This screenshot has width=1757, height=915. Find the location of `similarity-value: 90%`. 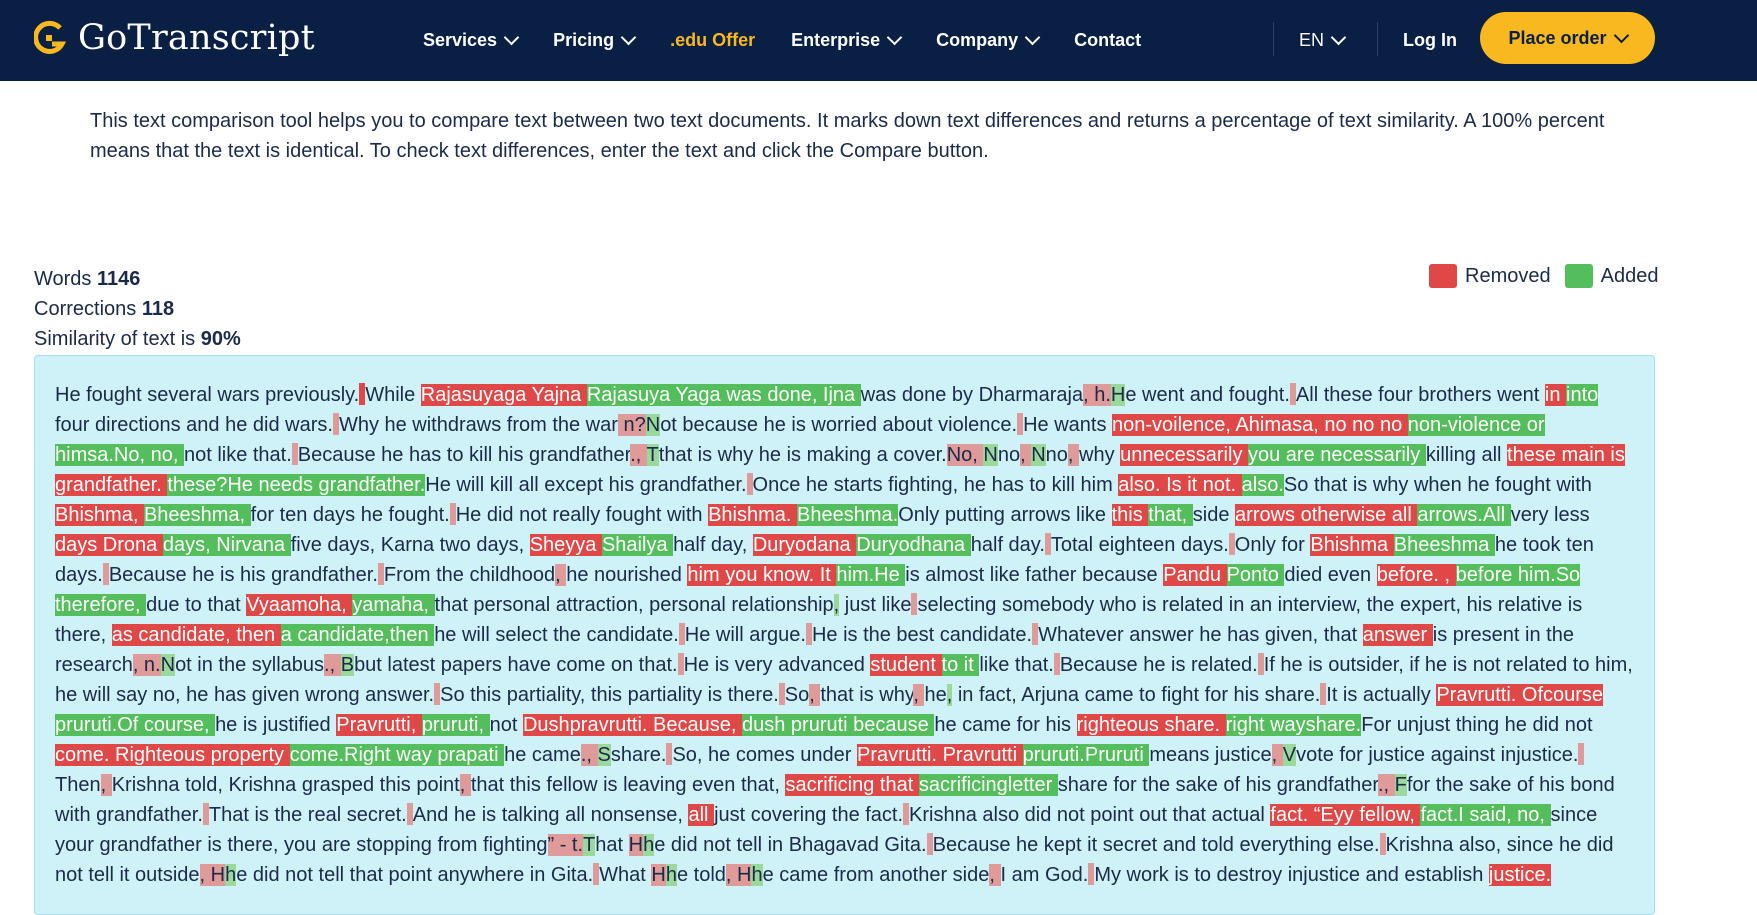

similarity-value: 90% is located at coordinates (220, 339).